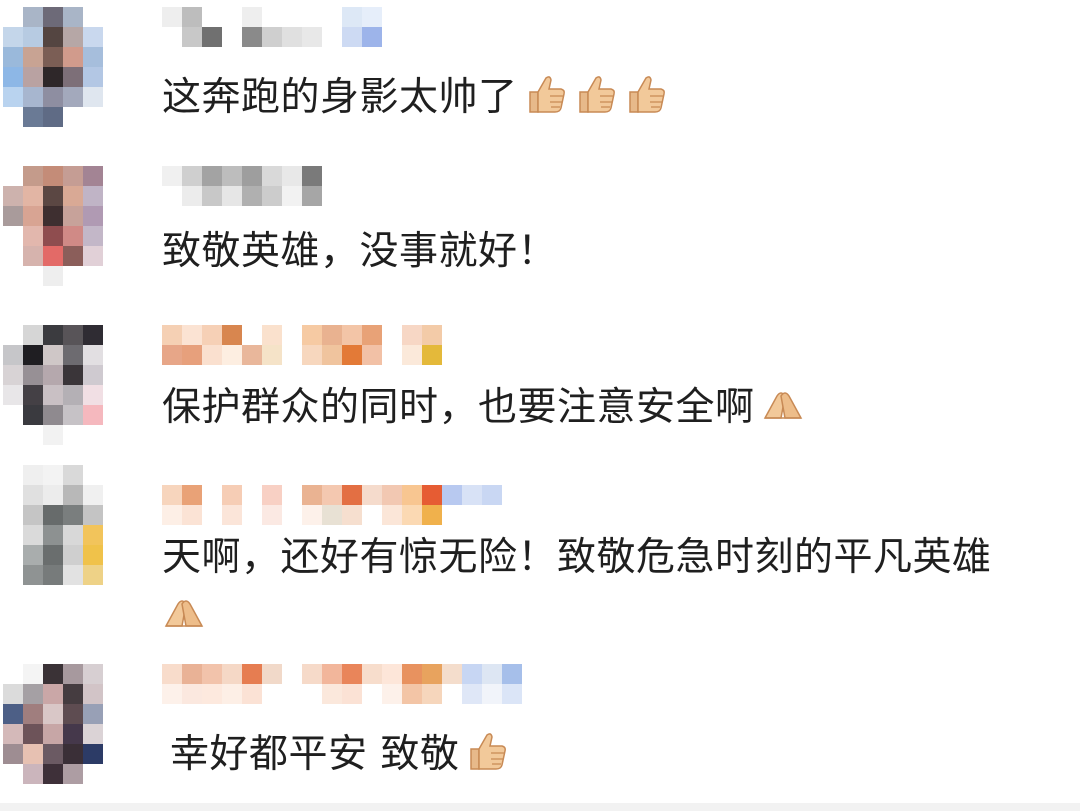 The height and width of the screenshot is (811, 1080). I want to click on thumbs-up-icon, so click(546, 94).